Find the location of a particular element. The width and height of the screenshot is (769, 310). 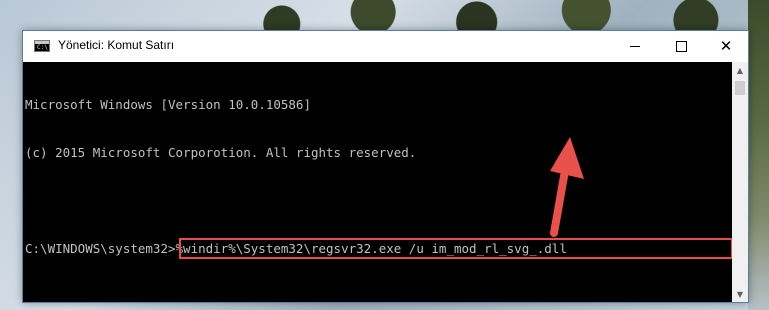

prompt: C:\WINDOWS\system32> is located at coordinates (100, 248).